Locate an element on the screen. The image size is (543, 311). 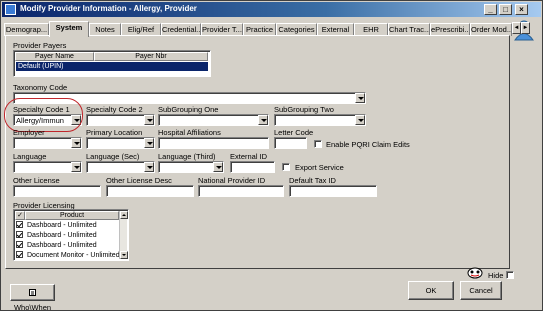
tab-scroll-left-button: ◄ is located at coordinates (516, 28).